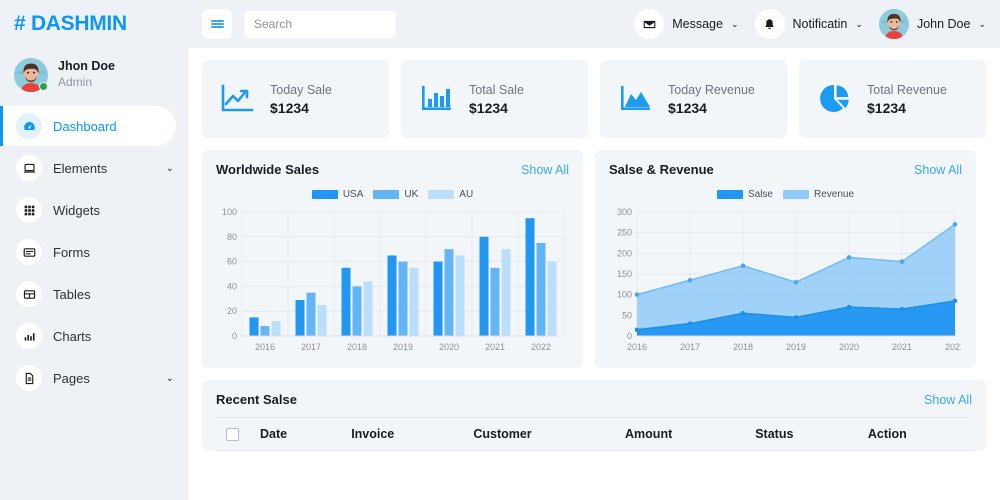  I want to click on line-chart-arrow-icon, so click(238, 99).